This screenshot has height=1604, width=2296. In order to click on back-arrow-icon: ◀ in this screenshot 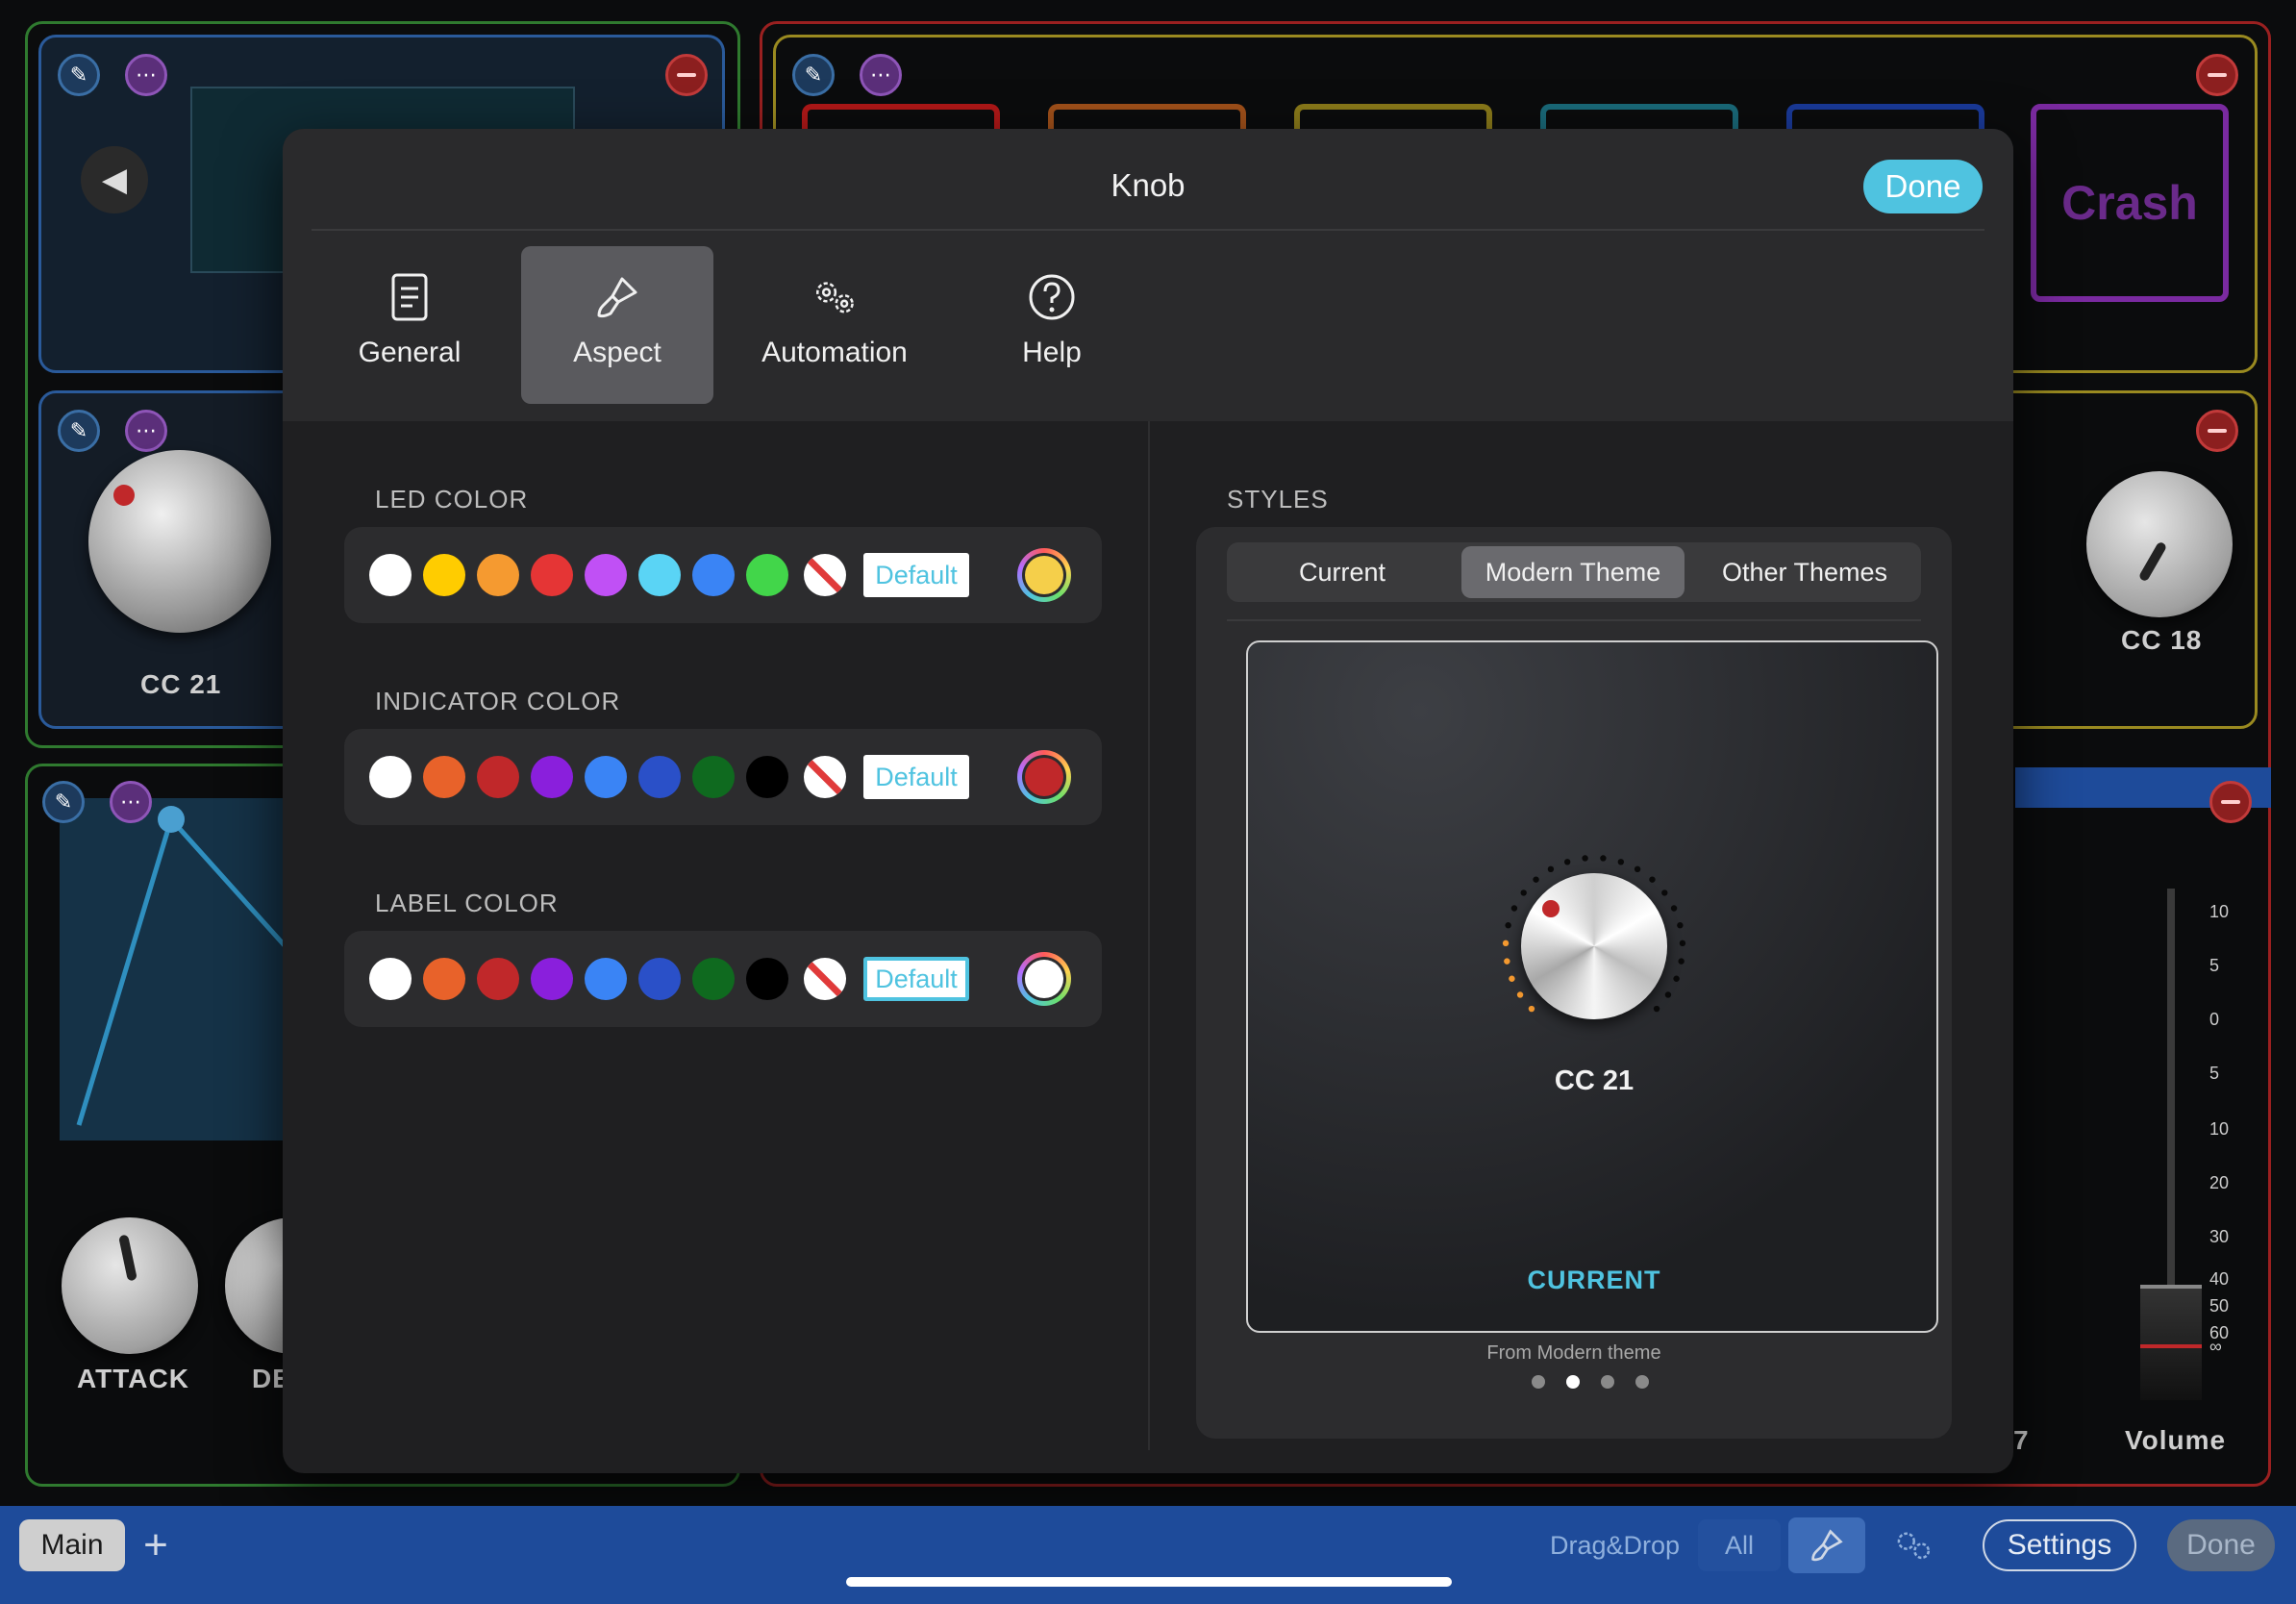, I will do `click(114, 179)`.